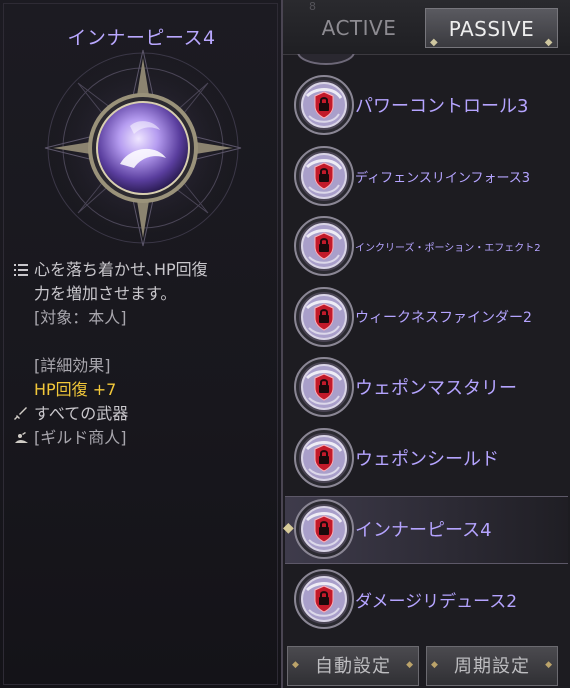 This screenshot has width=570, height=688. What do you see at coordinates (359, 28) in the screenshot?
I see `tab-active: ACTIVE` at bounding box center [359, 28].